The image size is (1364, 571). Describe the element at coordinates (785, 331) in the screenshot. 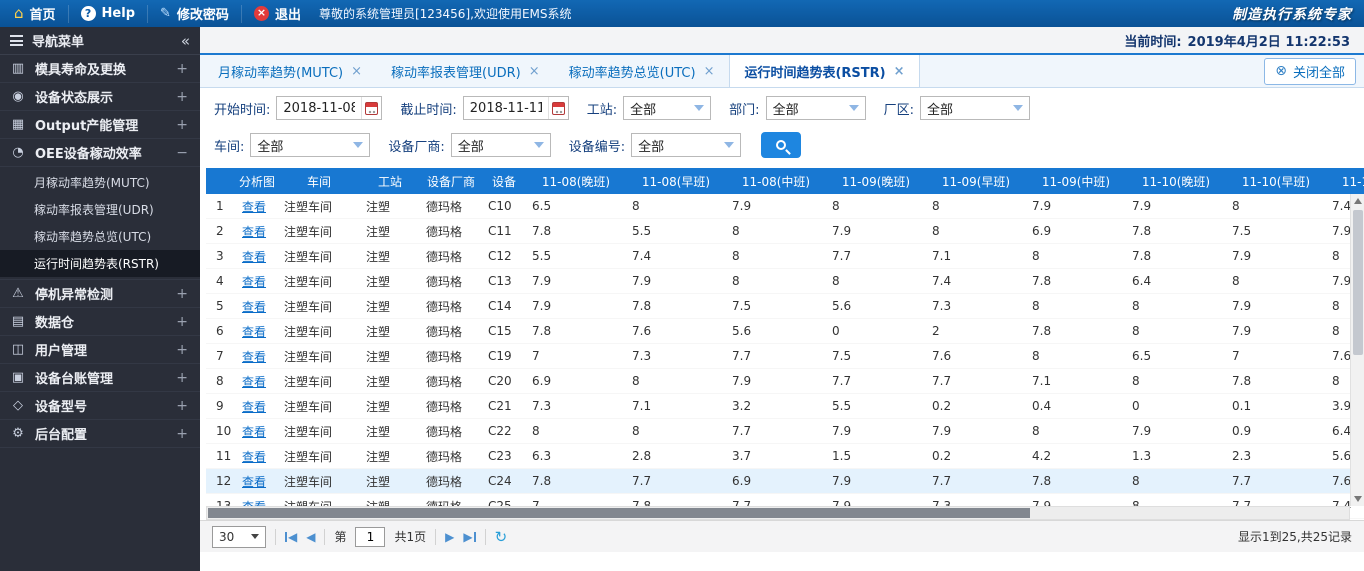

I see `table-row: 6 查看 注塑车间 注塑 德玛格 C15 7.8 7.6 5.6 0 2 7.8 8 7.9 8` at that location.